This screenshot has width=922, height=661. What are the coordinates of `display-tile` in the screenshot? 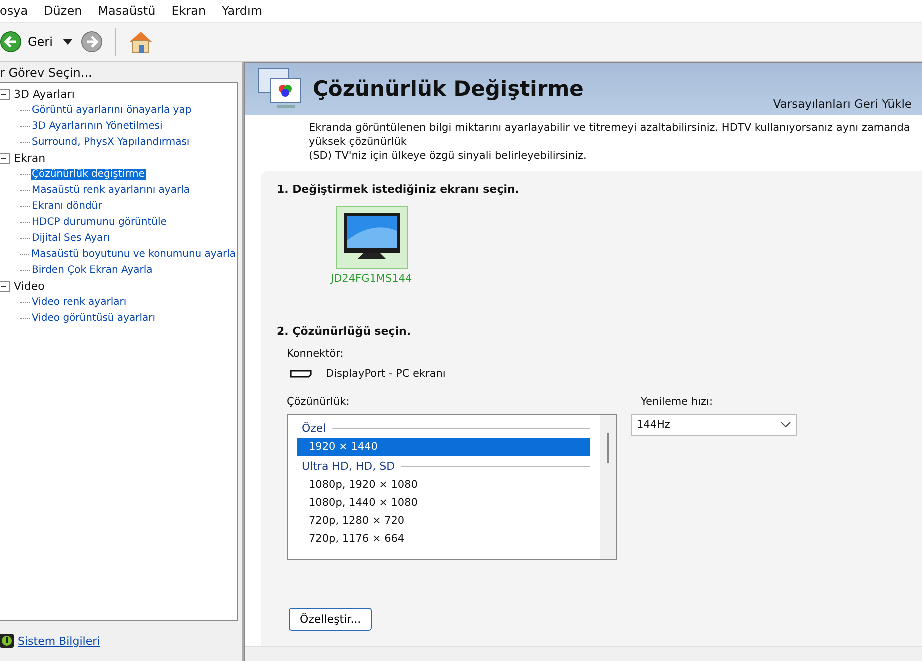 It's located at (372, 237).